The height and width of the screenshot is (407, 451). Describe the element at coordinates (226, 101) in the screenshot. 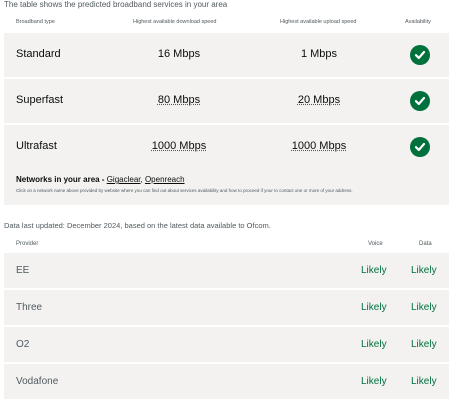

I see `broadband-row-superfast: Superfast 80 Mbps 20 Mbps` at that location.